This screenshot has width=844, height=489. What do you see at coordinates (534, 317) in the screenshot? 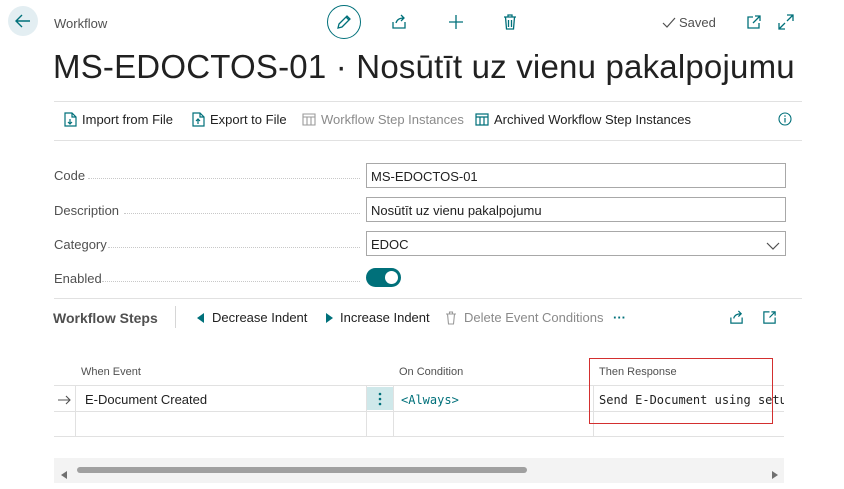
I see `delete-conditions-label: Delete Event Conditions` at bounding box center [534, 317].